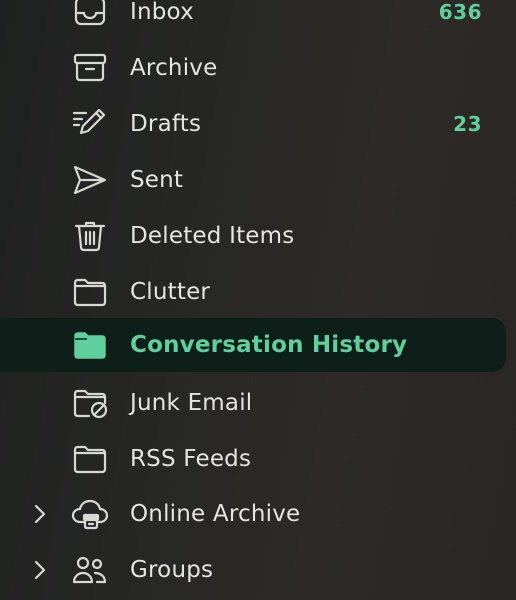 This screenshot has height=600, width=516. I want to click on drafts-pencil-icon, so click(90, 124).